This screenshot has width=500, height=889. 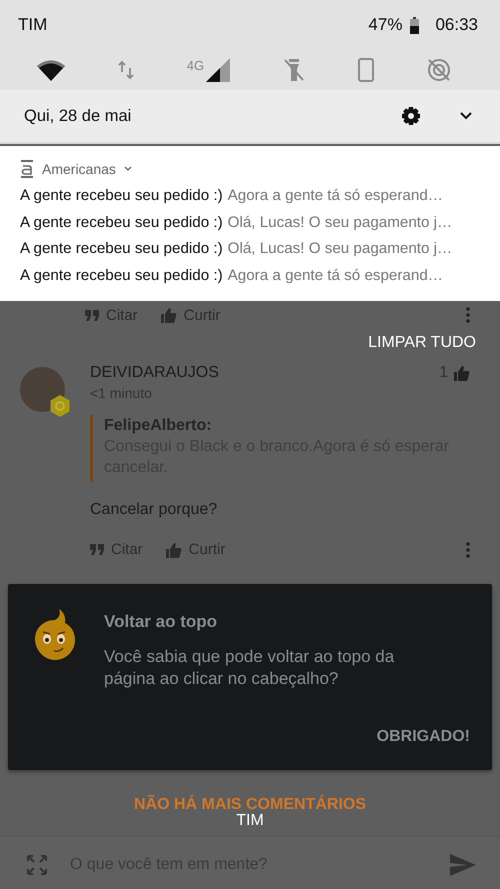 What do you see at coordinates (161, 622) in the screenshot?
I see `tip-title: Voltar ao topo` at bounding box center [161, 622].